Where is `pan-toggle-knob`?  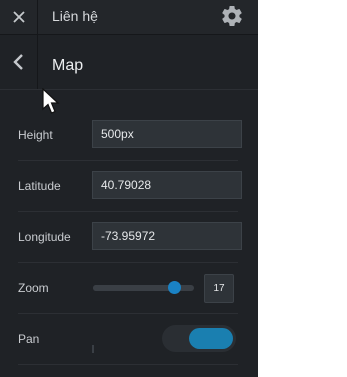
pan-toggle-knob is located at coordinates (211, 338).